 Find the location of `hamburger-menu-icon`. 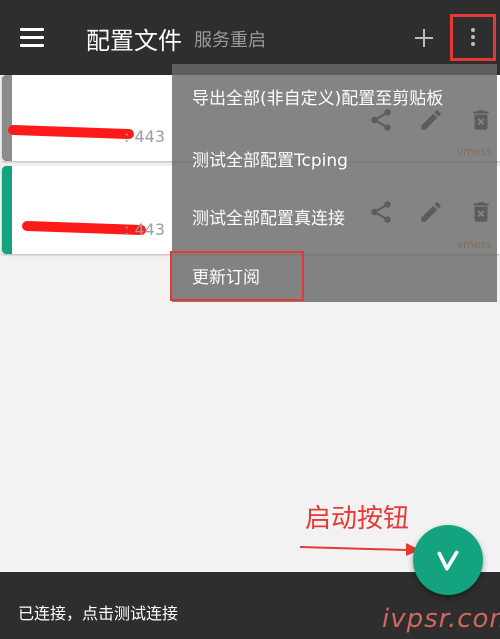

hamburger-menu-icon is located at coordinates (32, 38).